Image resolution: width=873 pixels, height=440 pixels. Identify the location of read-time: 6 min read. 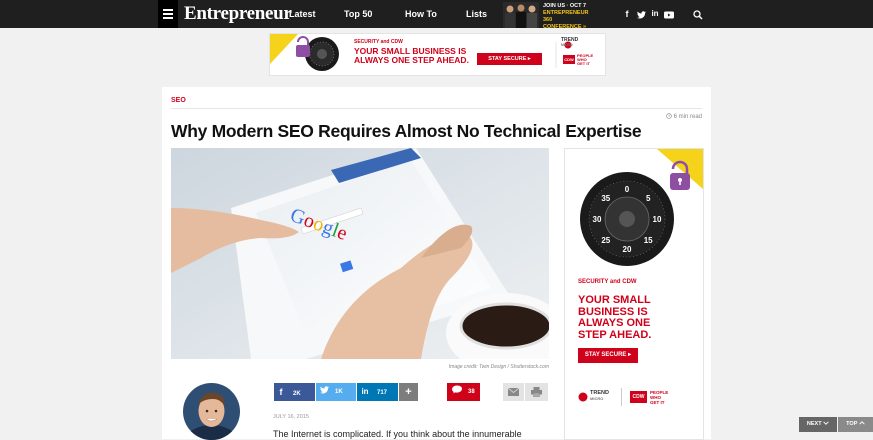
(684, 116).